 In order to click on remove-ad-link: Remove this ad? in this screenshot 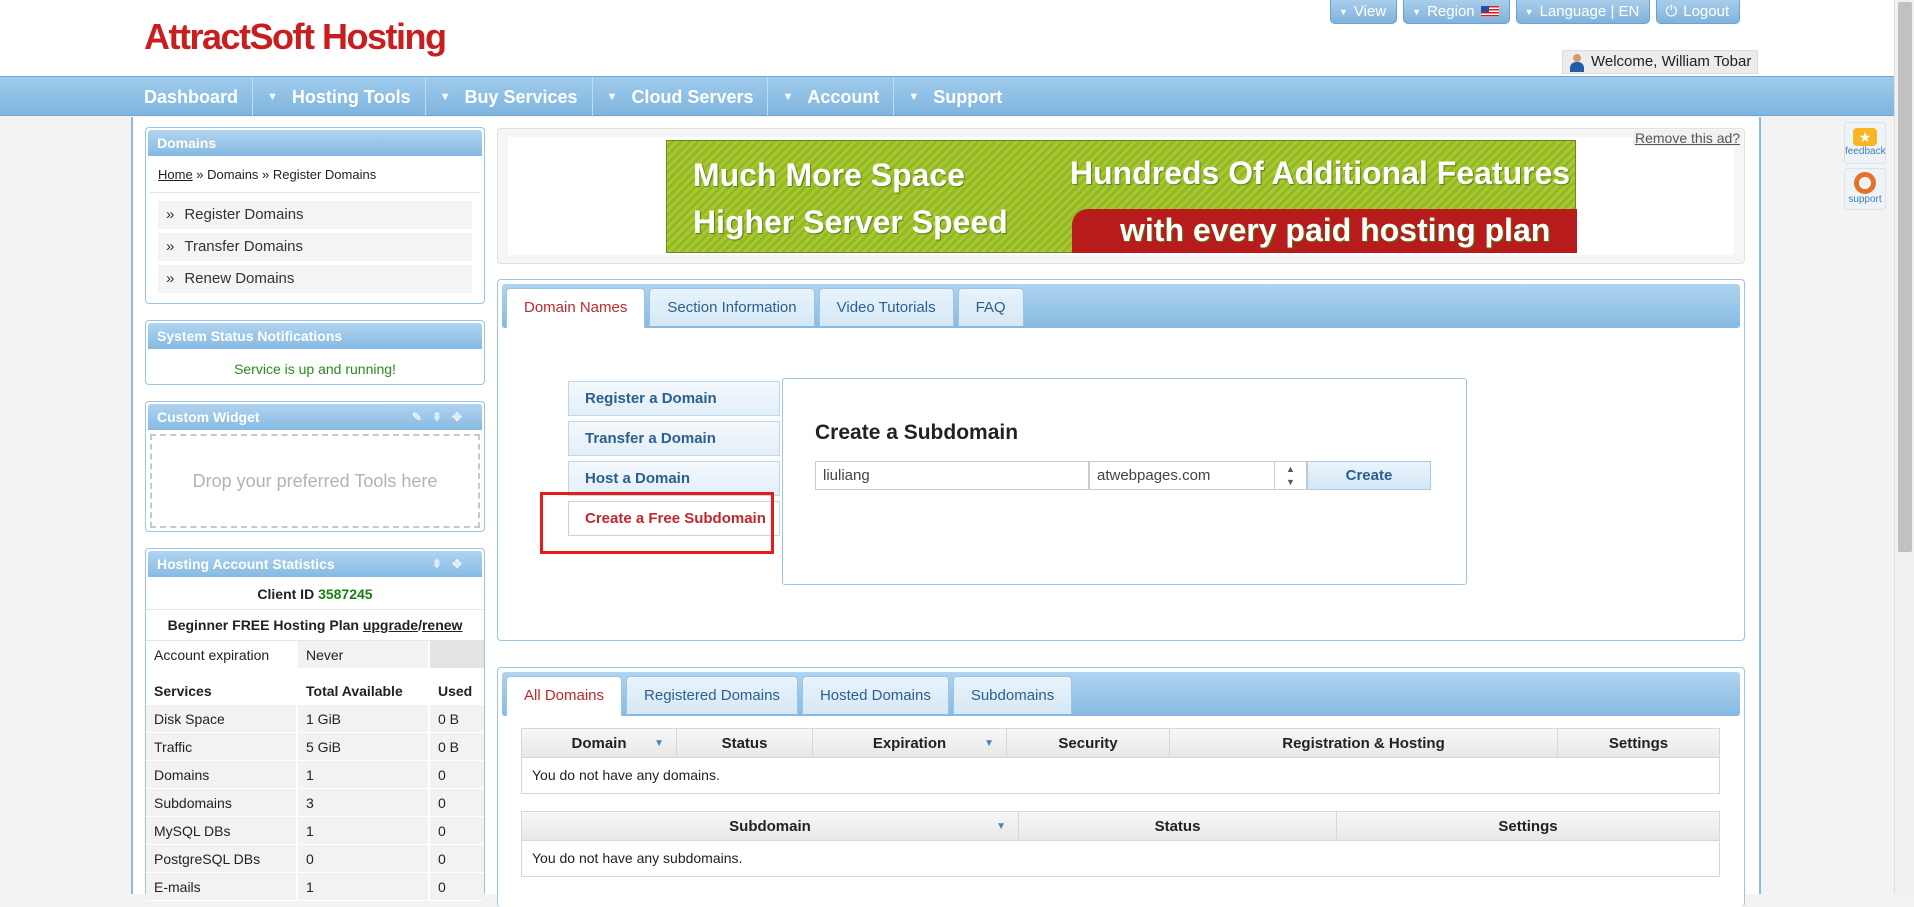, I will do `click(1688, 138)`.